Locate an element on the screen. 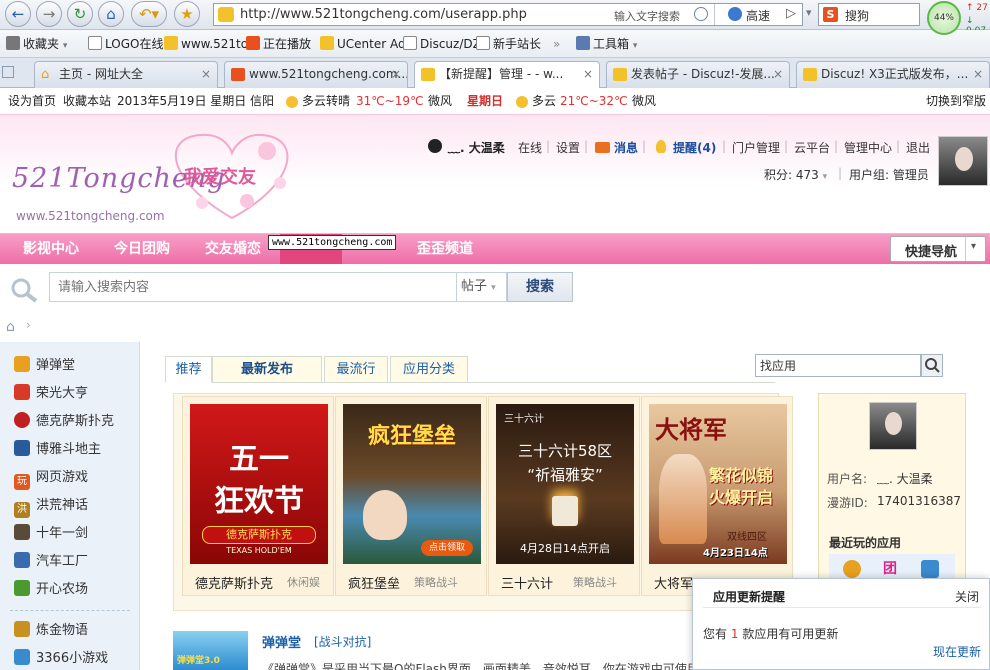 Image resolution: width=990 pixels, height=670 pixels. back-button: ← is located at coordinates (18, 14).